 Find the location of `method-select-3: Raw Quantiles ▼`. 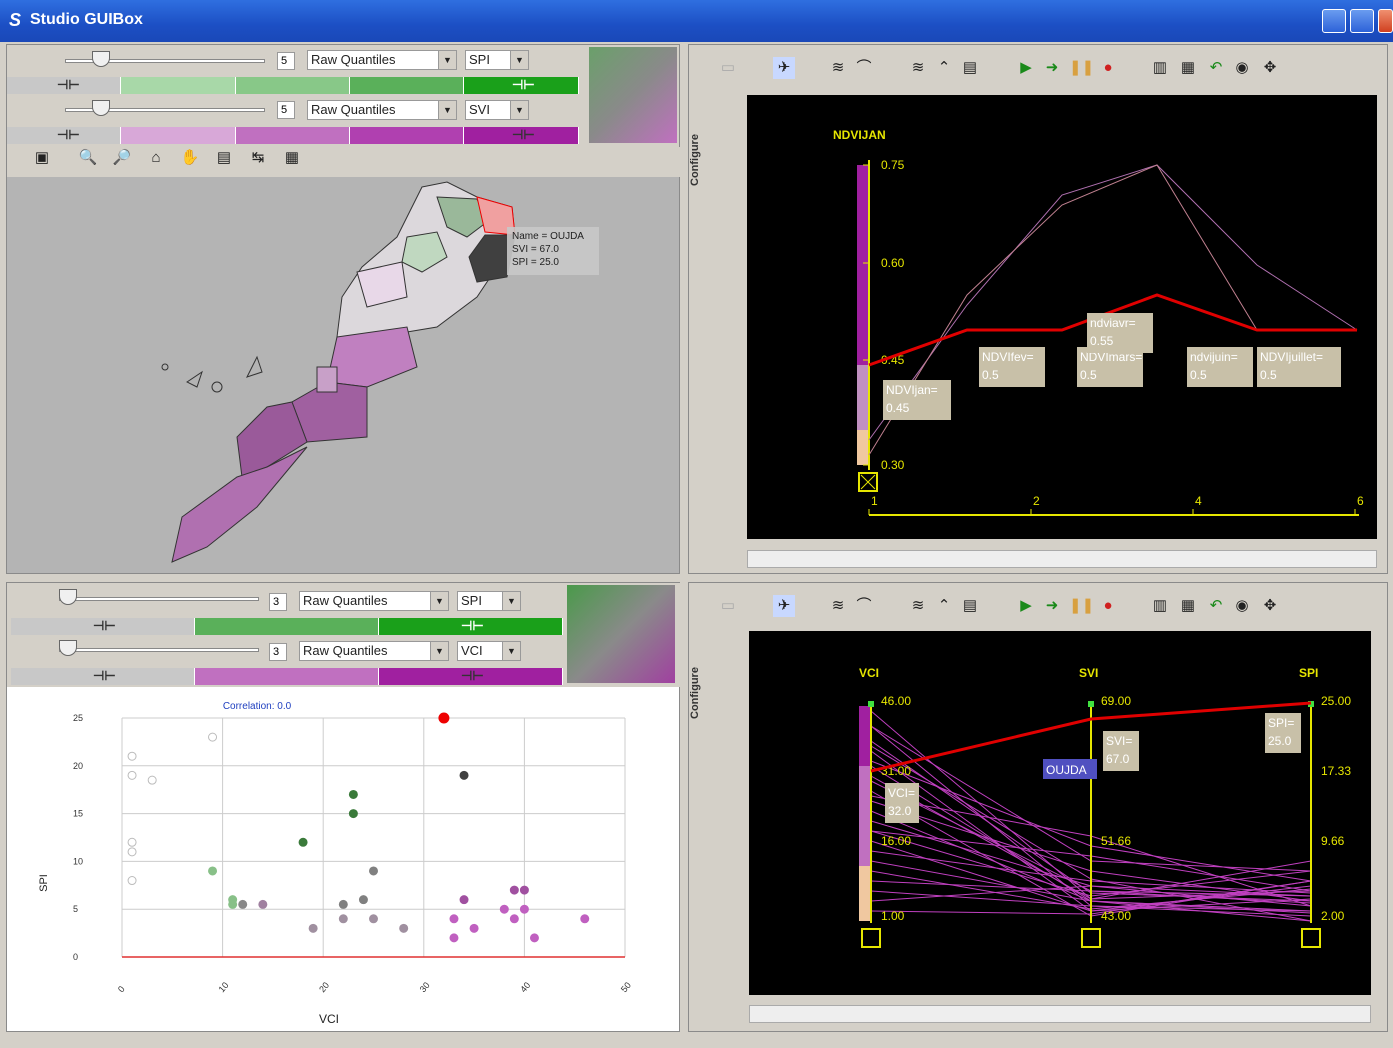

method-select-3: Raw Quantiles ▼ is located at coordinates (374, 601).